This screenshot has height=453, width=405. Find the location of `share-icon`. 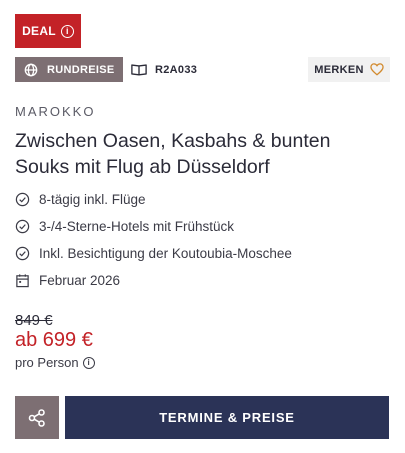

share-icon is located at coordinates (36, 417).